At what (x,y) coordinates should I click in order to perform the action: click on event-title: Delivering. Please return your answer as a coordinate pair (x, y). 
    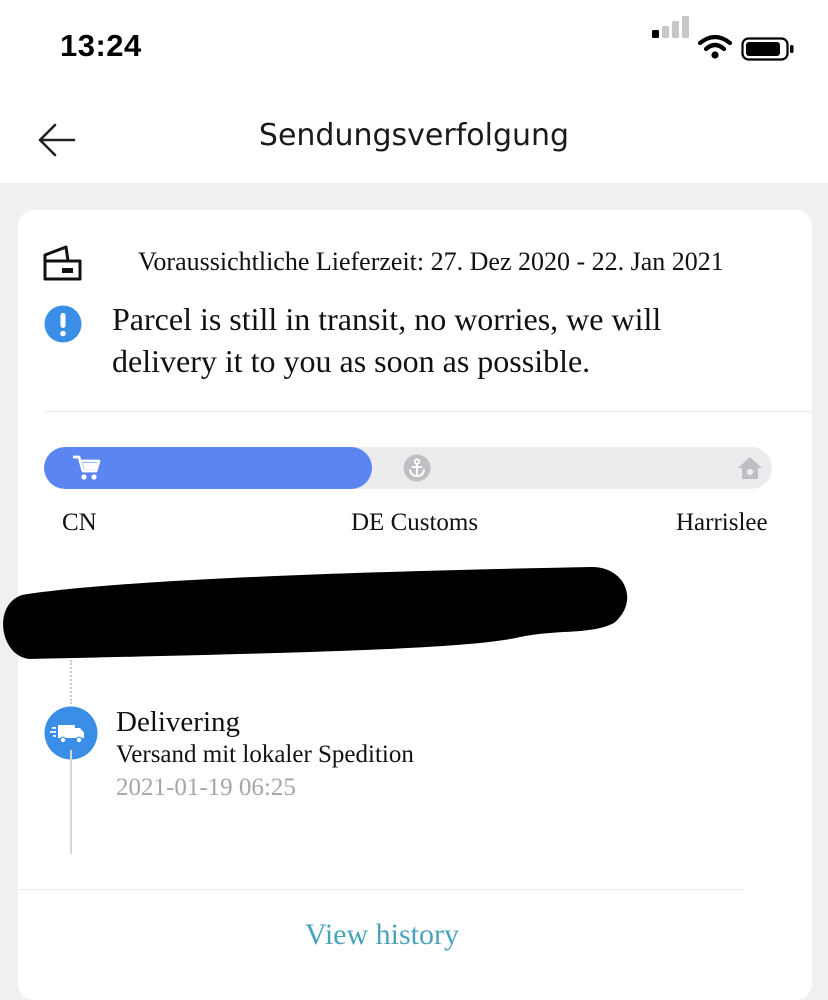
    Looking at the image, I should click on (178, 722).